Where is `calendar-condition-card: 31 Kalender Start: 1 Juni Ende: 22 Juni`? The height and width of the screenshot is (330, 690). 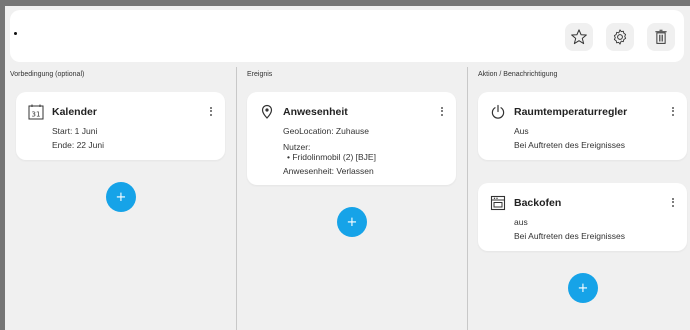 calendar-condition-card: 31 Kalender Start: 1 Juni Ende: 22 Juni is located at coordinates (120, 126).